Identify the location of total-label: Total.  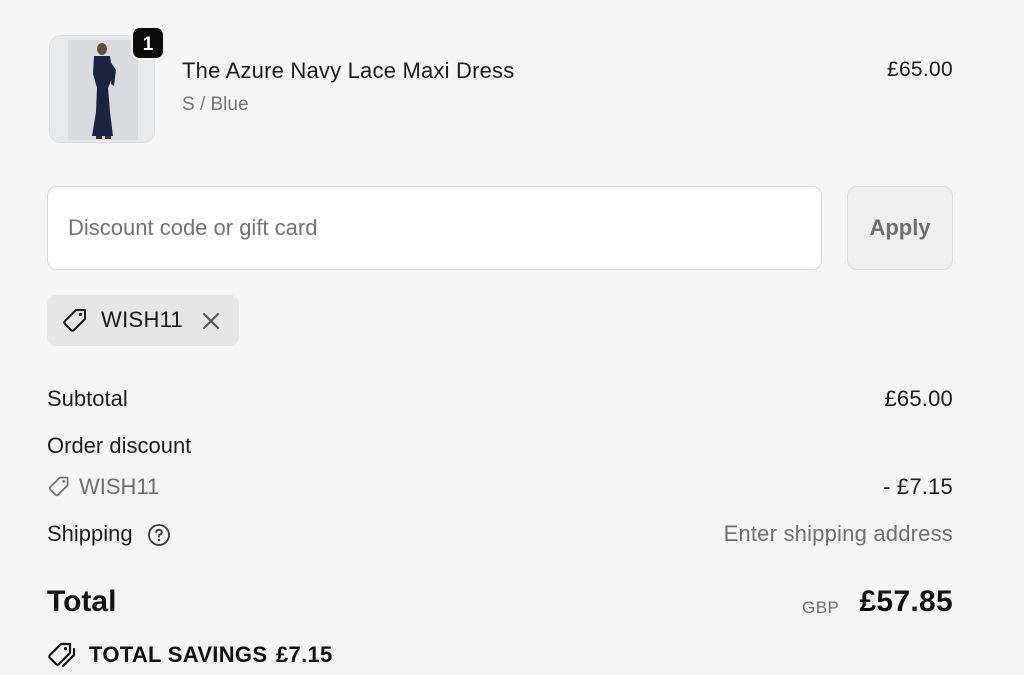
(82, 601).